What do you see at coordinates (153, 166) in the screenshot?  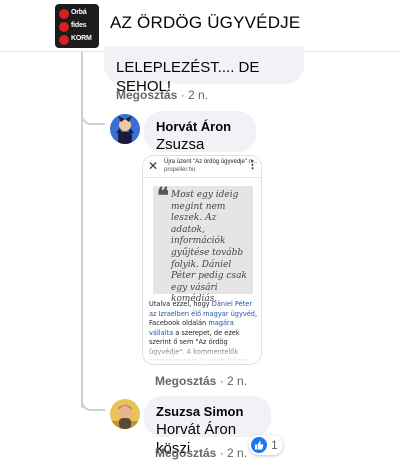 I see `close-icon: ✕` at bounding box center [153, 166].